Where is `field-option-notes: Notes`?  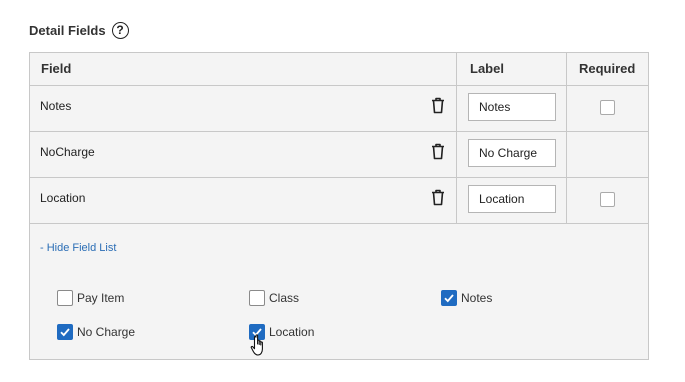
field-option-notes: Notes is located at coordinates (466, 298).